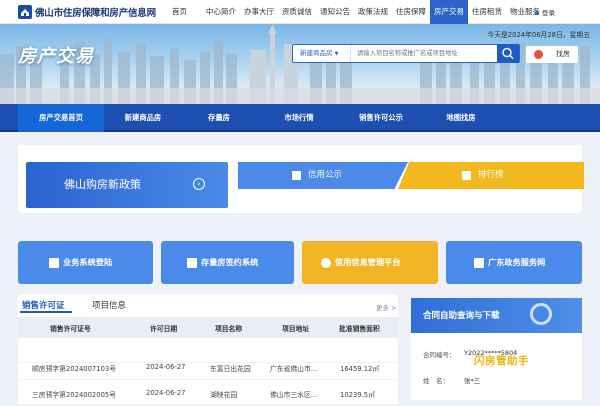 Image resolution: width=600 pixels, height=406 pixels. I want to click on site-title: 佛山市住房保障和房产信息网, so click(95, 12).